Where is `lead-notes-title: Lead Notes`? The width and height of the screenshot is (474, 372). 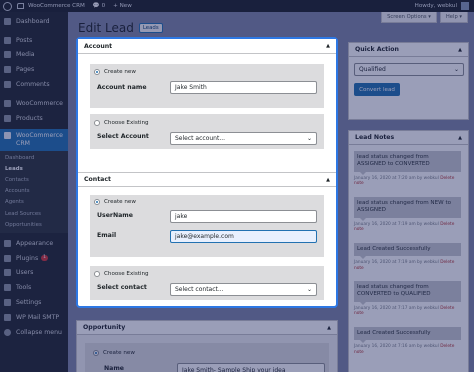
lead-notes-title: Lead Notes is located at coordinates (375, 137).